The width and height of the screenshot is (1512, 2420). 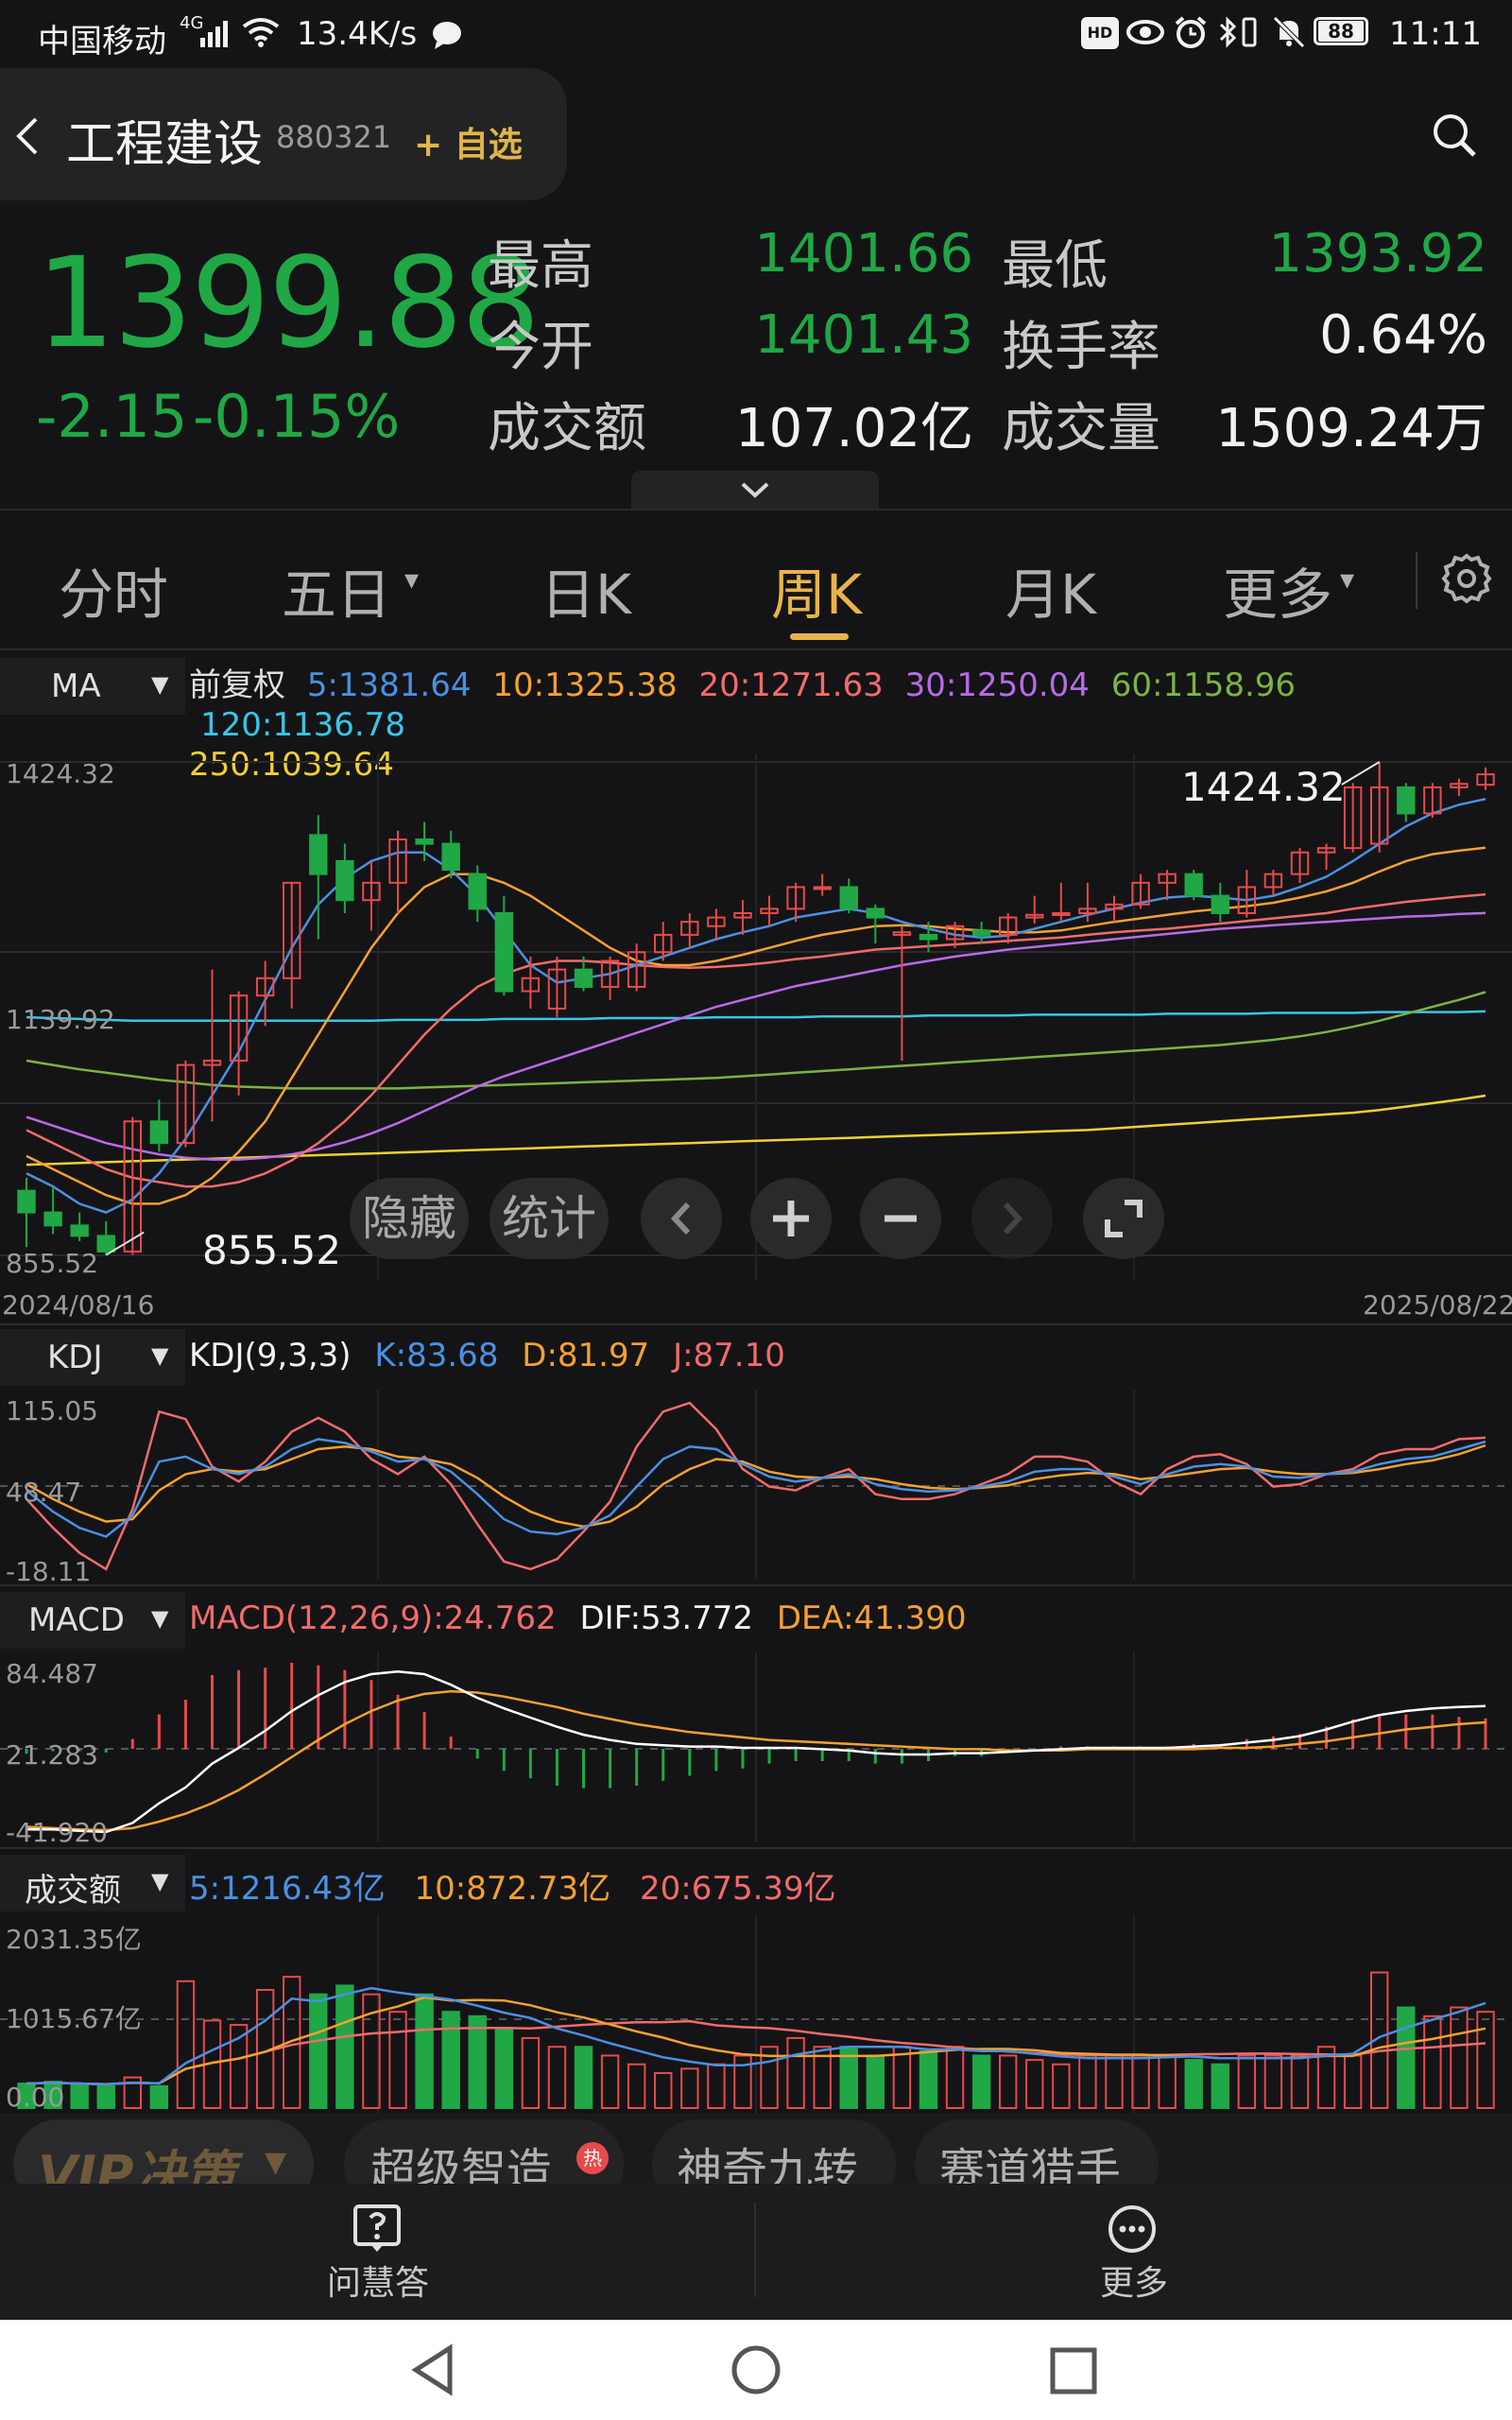 What do you see at coordinates (1073, 2369) in the screenshot?
I see `nav-recents-icon` at bounding box center [1073, 2369].